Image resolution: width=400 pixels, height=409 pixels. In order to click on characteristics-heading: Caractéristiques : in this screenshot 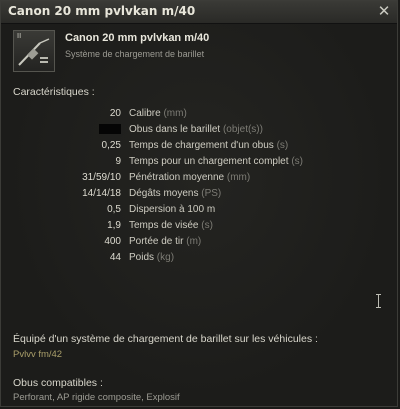, I will do `click(54, 92)`.